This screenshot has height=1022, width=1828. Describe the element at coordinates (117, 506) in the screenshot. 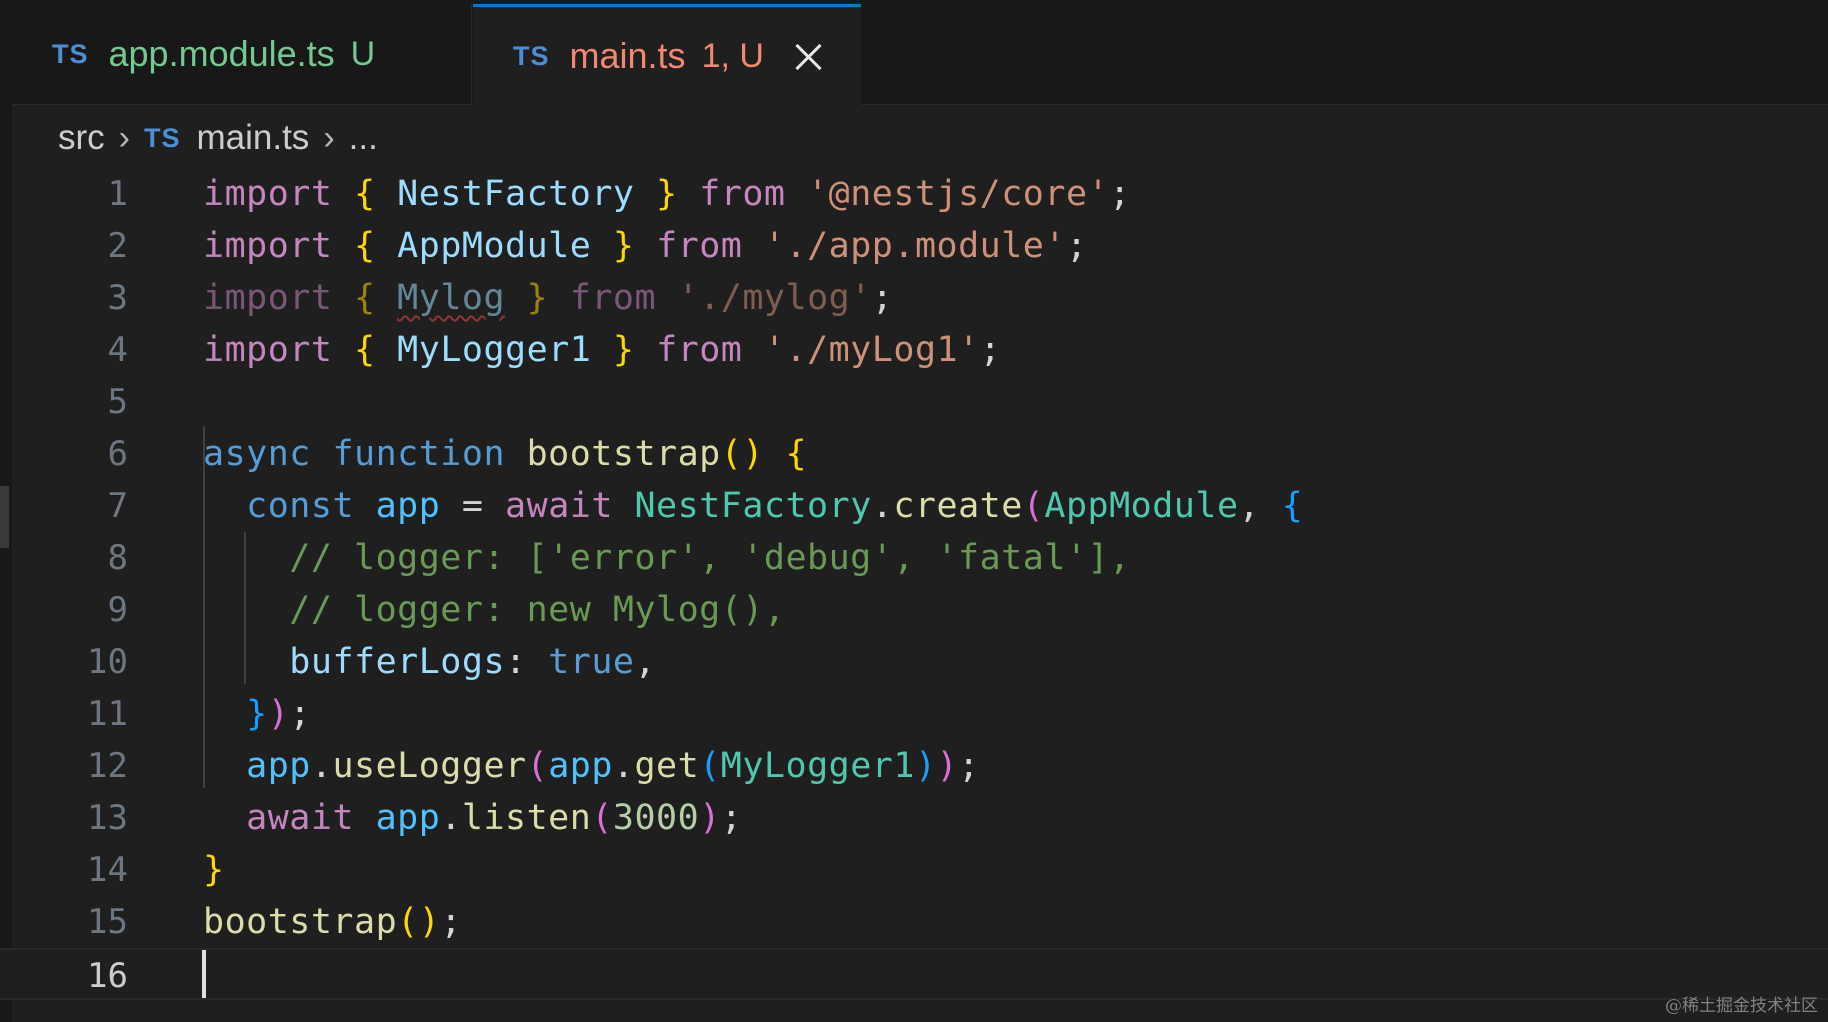

I see `line-number: 7` at that location.